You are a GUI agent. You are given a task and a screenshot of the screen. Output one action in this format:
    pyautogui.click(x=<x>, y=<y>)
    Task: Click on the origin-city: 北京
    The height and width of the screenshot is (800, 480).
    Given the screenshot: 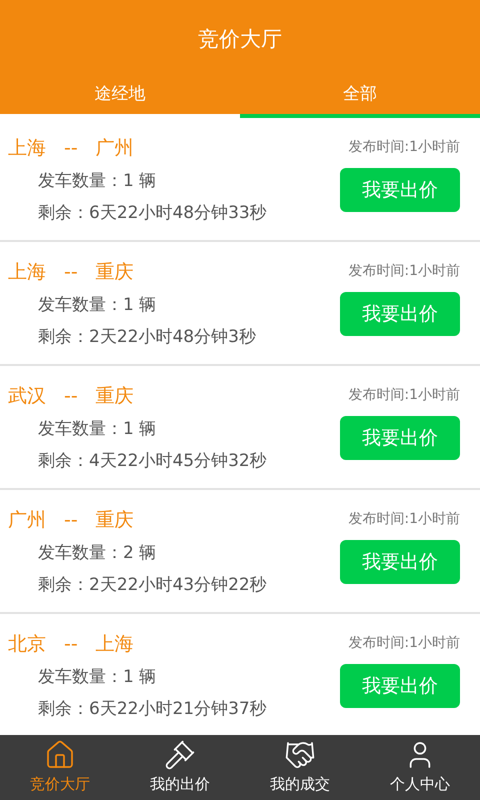 What is the action you would take?
    pyautogui.click(x=27, y=644)
    